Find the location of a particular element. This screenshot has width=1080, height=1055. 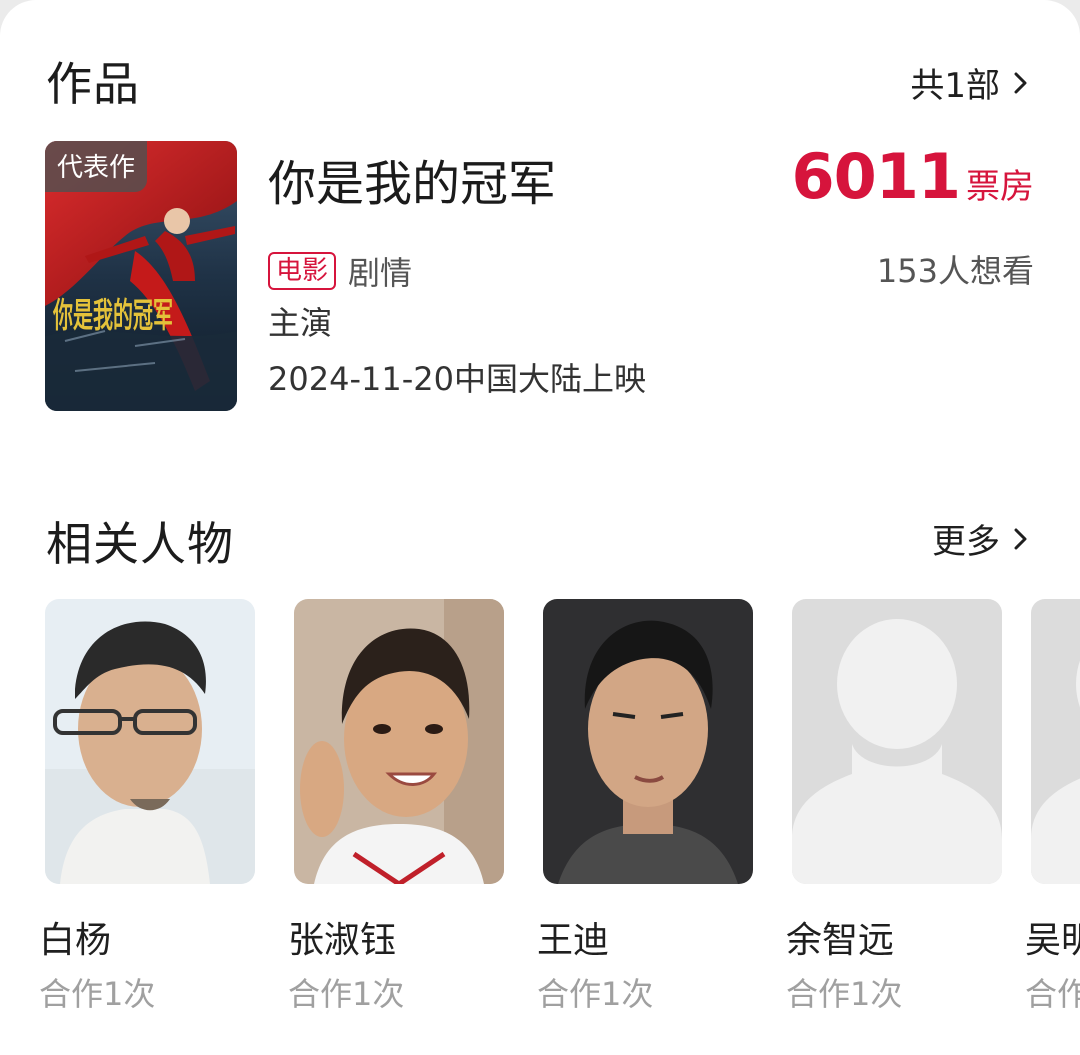

person-card: 王迪 合作1次 is located at coordinates (645, 806).